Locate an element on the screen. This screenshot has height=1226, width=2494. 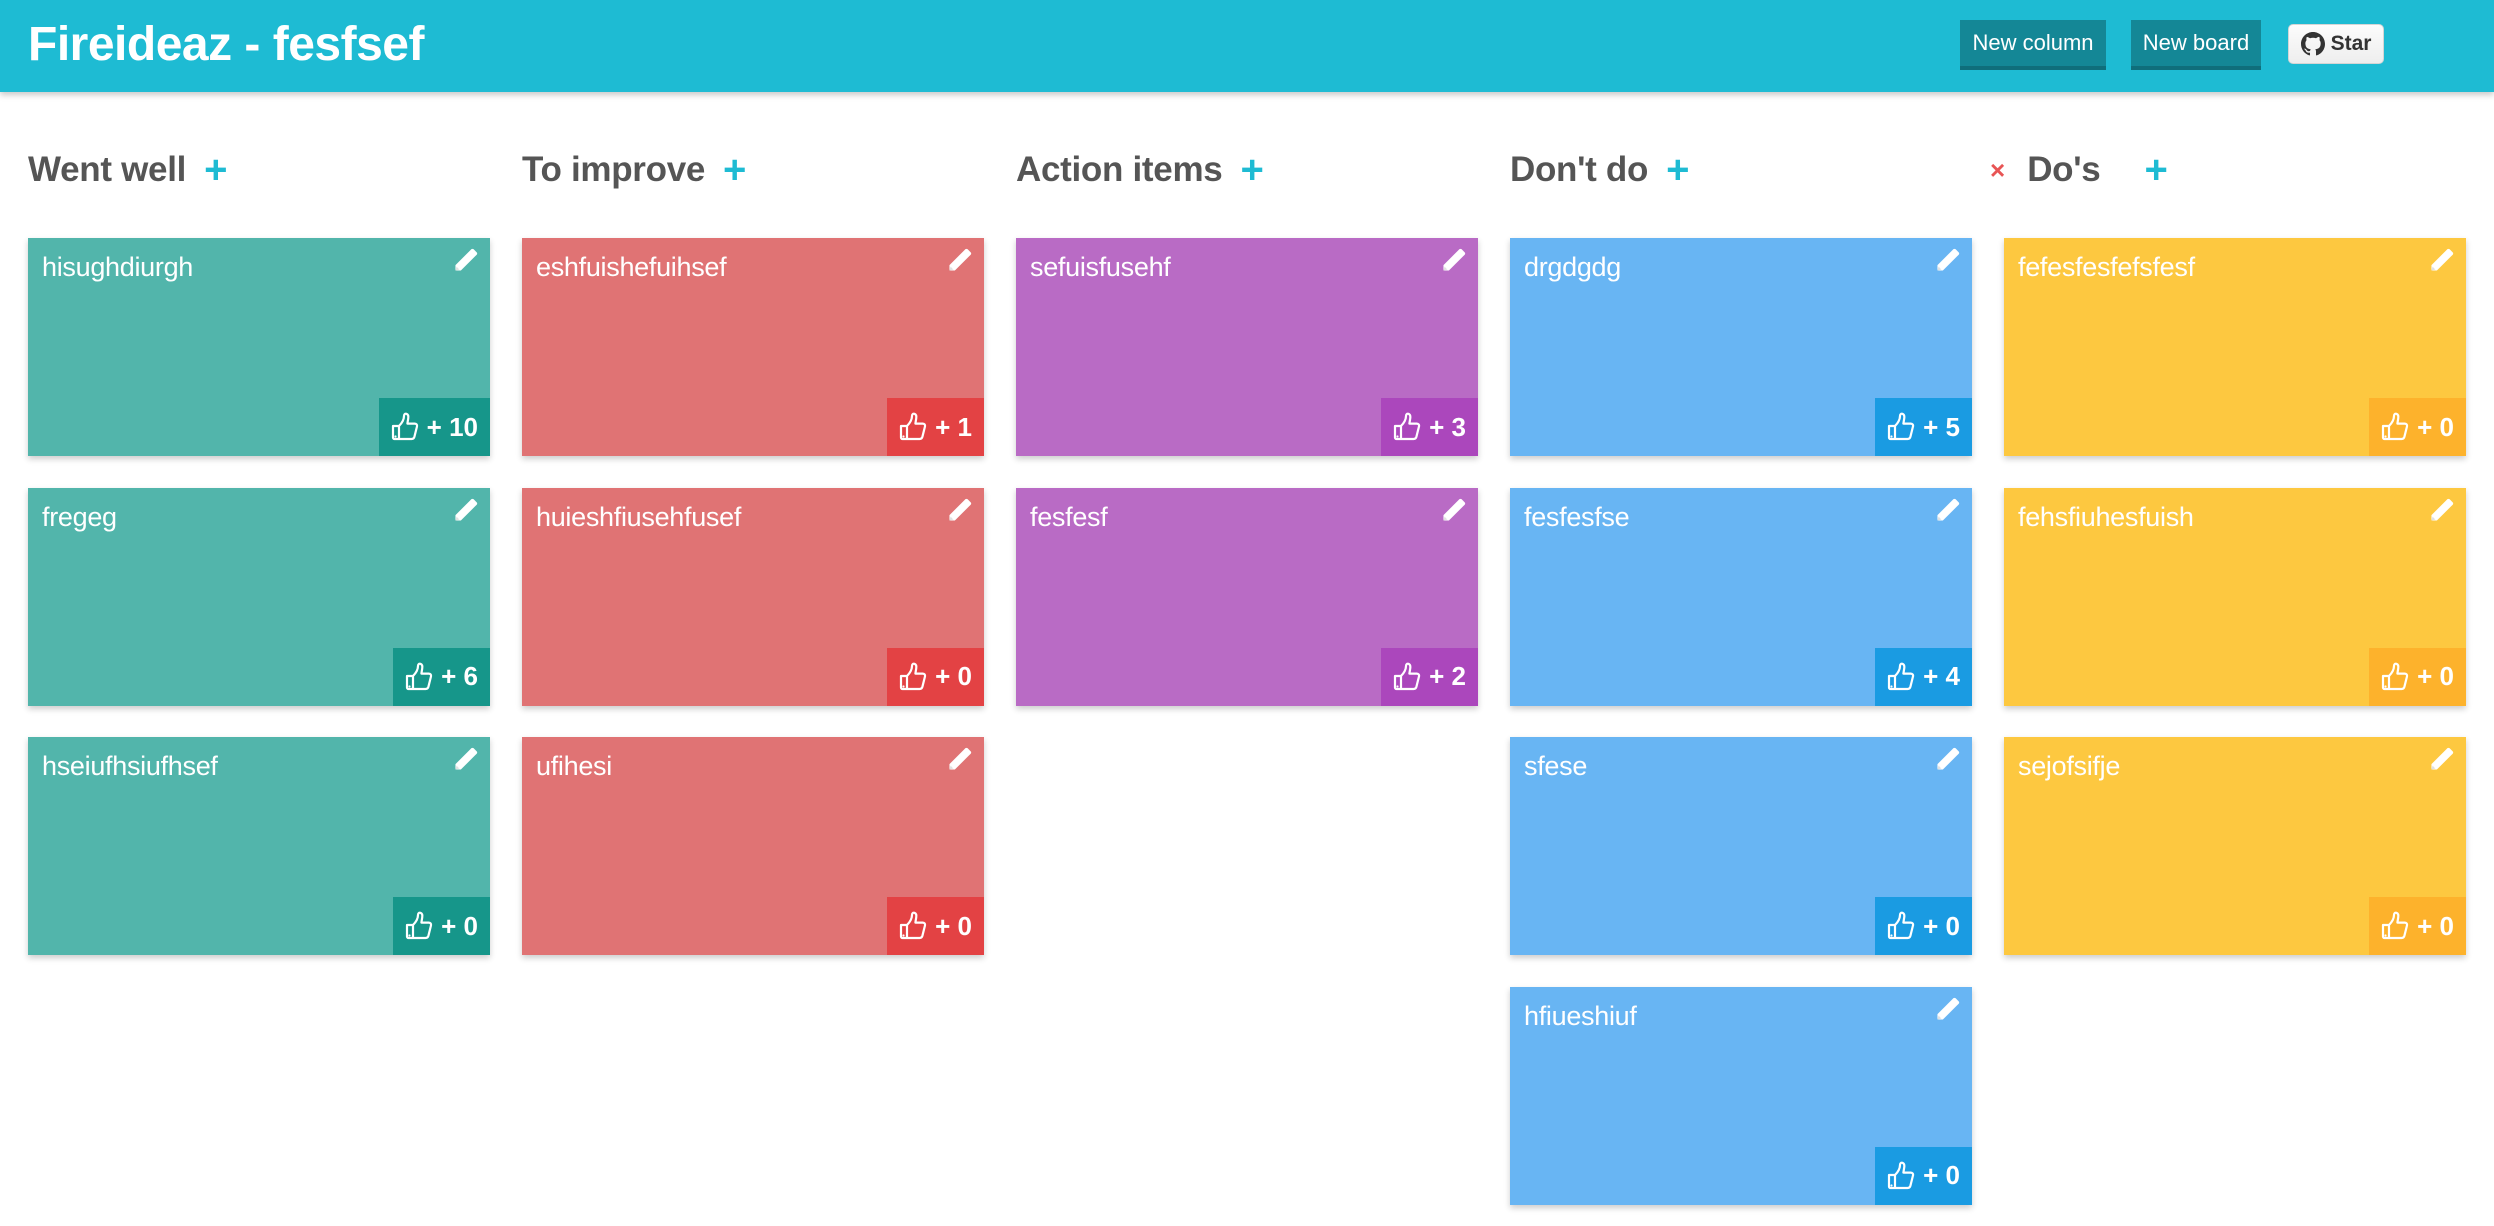
star-label: Star is located at coordinates (2351, 43).